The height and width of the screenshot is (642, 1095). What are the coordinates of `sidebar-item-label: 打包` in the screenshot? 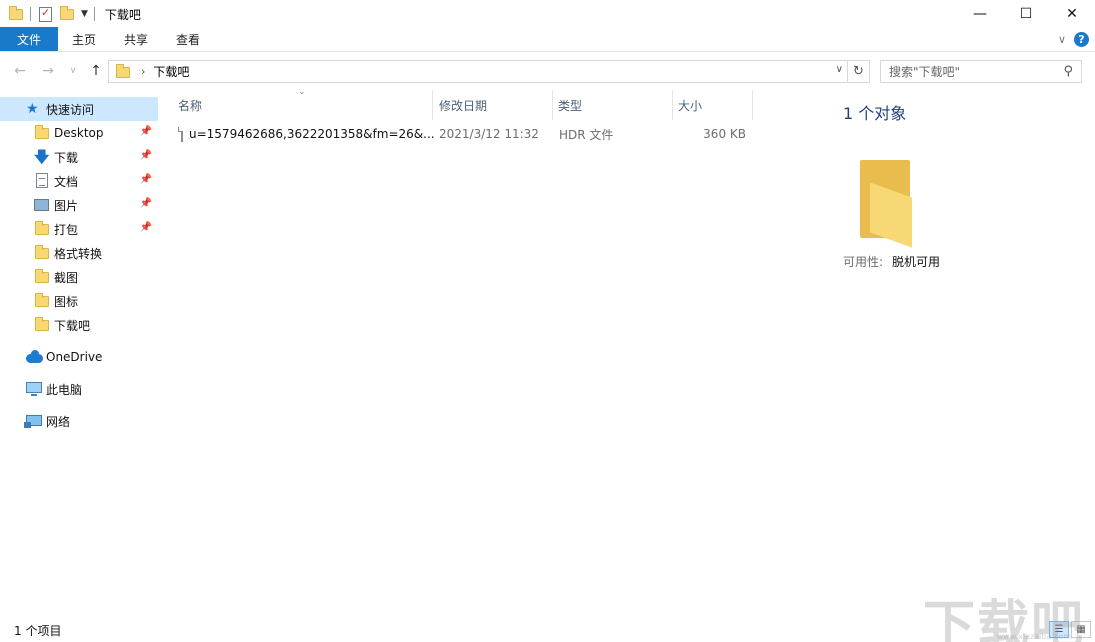 It's located at (66, 229).